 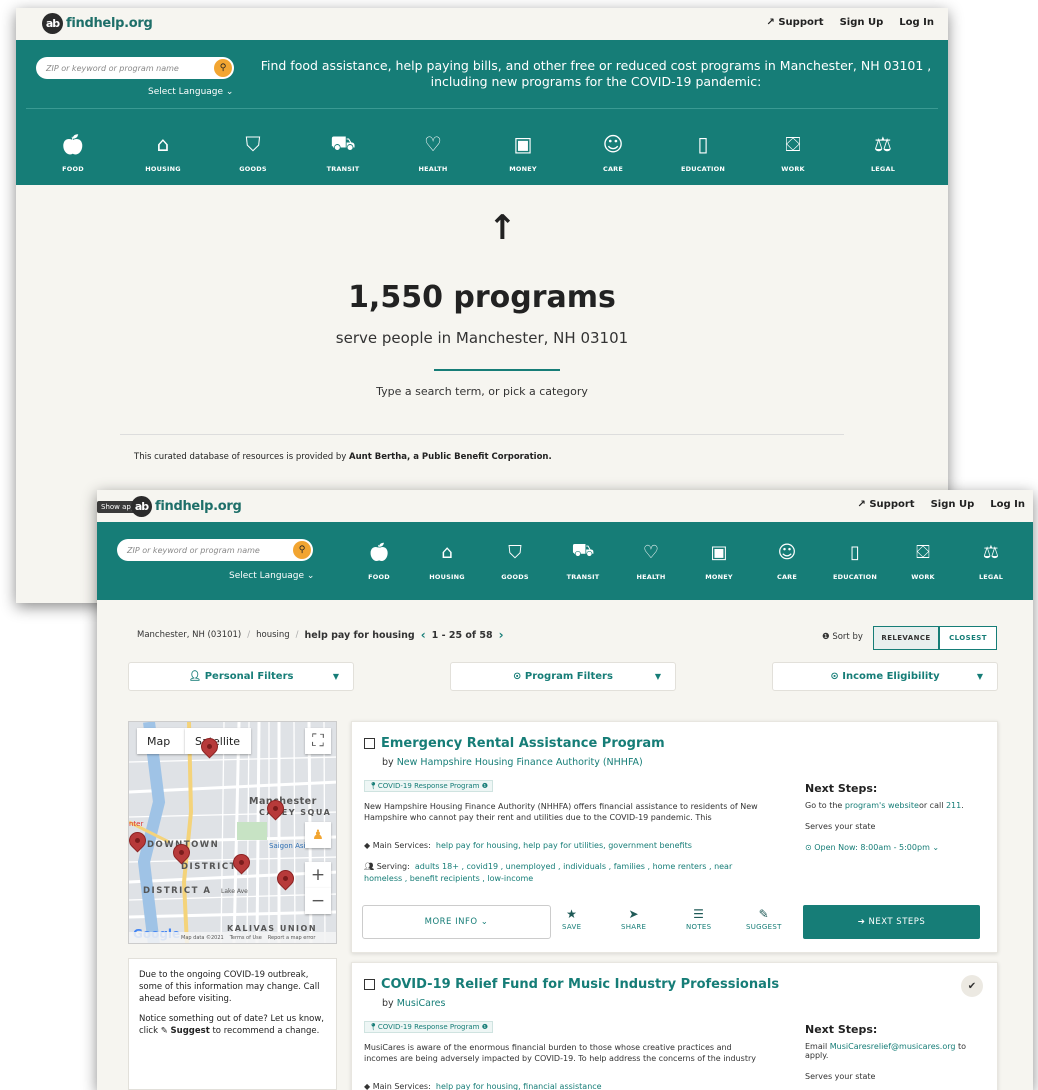 What do you see at coordinates (318, 835) in the screenshot?
I see `street-view-icon: ♟` at bounding box center [318, 835].